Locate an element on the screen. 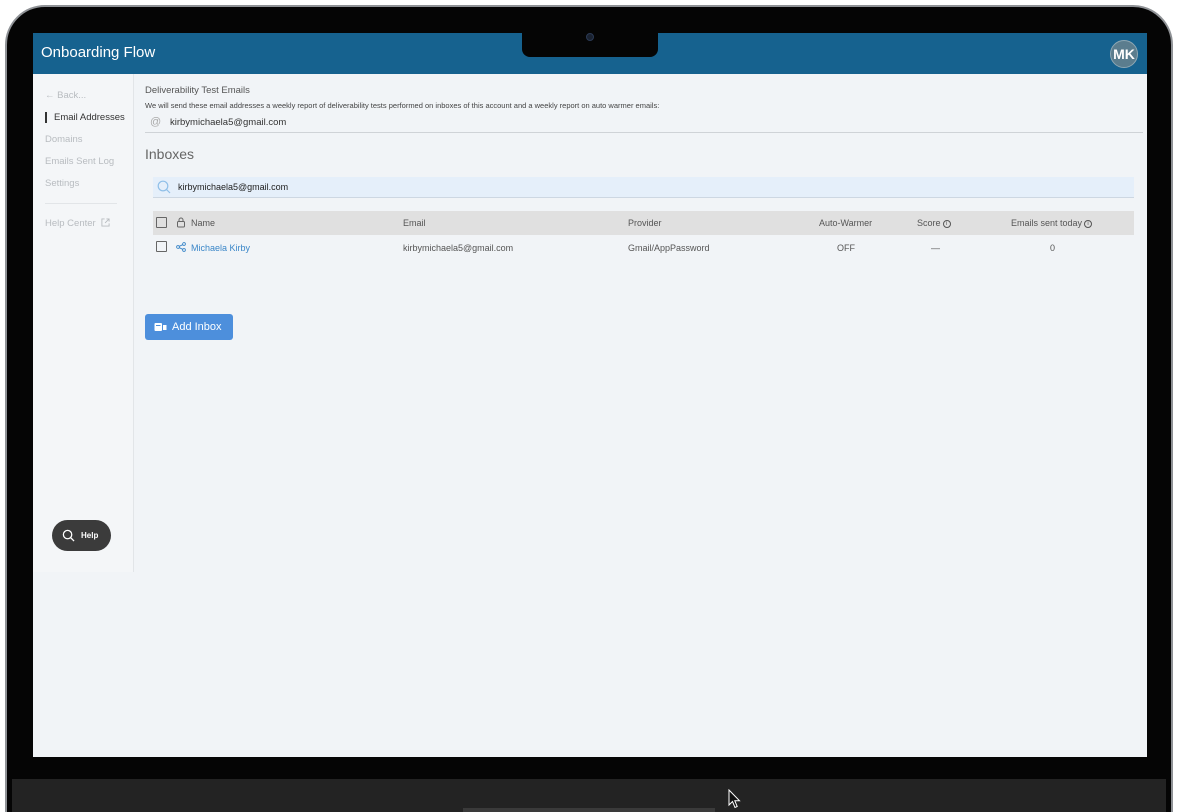 The height and width of the screenshot is (812, 1178). camera-notch is located at coordinates (590, 45).